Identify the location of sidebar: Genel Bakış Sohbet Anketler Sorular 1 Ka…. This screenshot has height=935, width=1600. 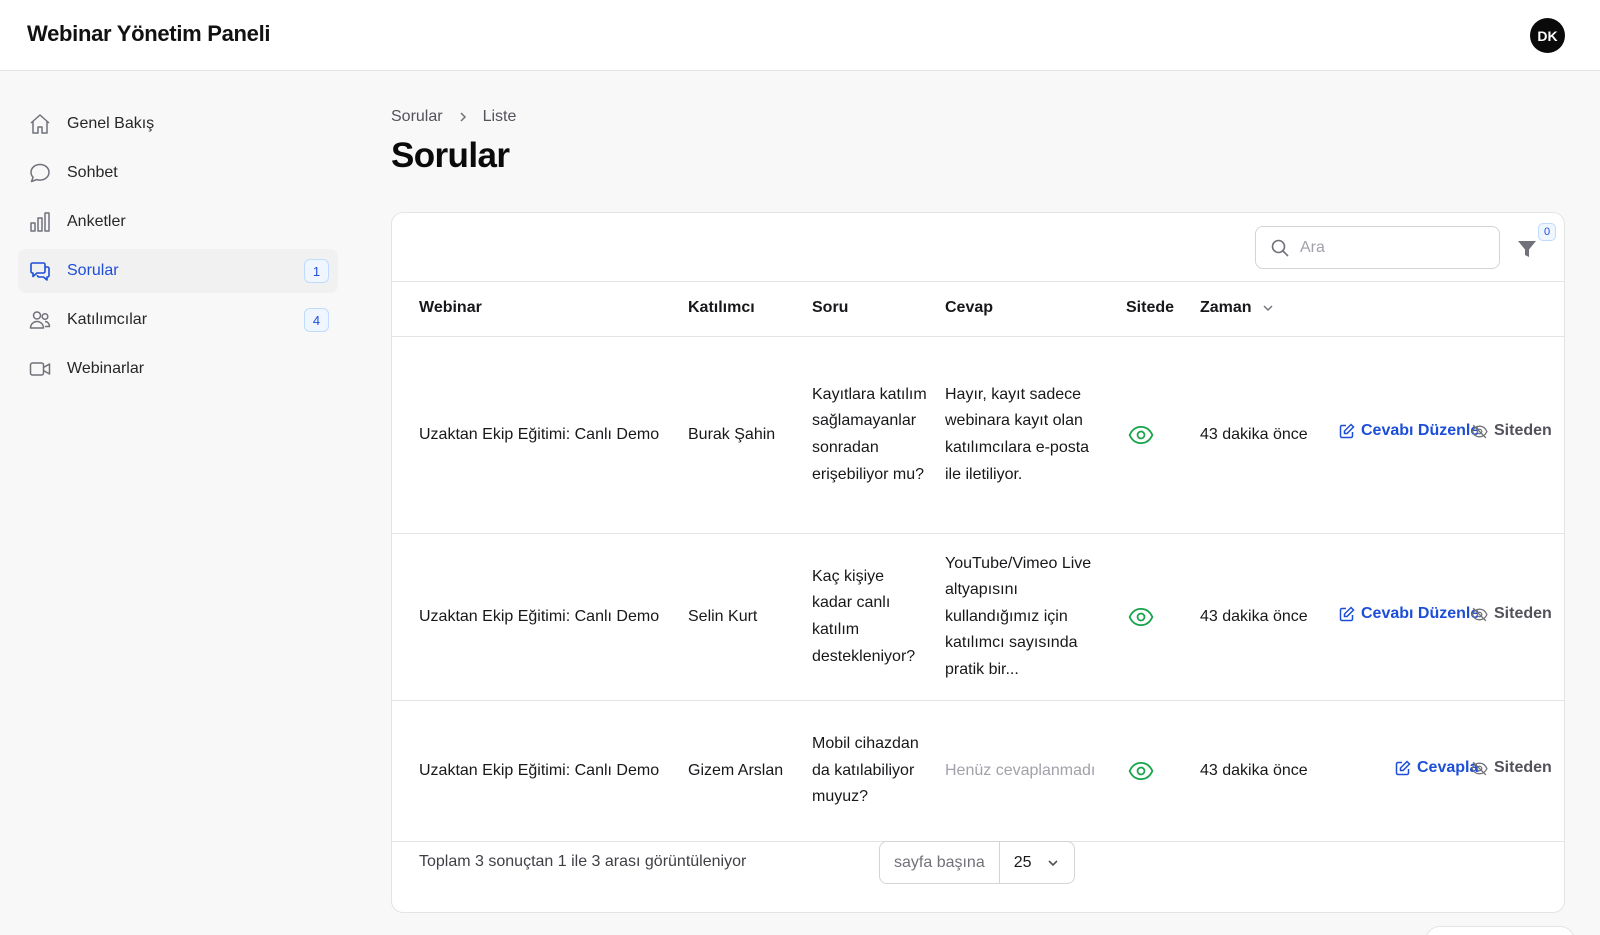
(178, 249).